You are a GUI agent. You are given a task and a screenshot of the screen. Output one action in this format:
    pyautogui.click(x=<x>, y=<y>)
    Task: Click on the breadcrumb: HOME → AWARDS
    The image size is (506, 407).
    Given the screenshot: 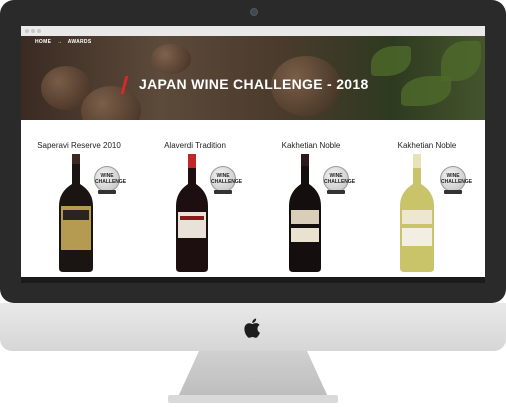 What is the action you would take?
    pyautogui.click(x=65, y=42)
    